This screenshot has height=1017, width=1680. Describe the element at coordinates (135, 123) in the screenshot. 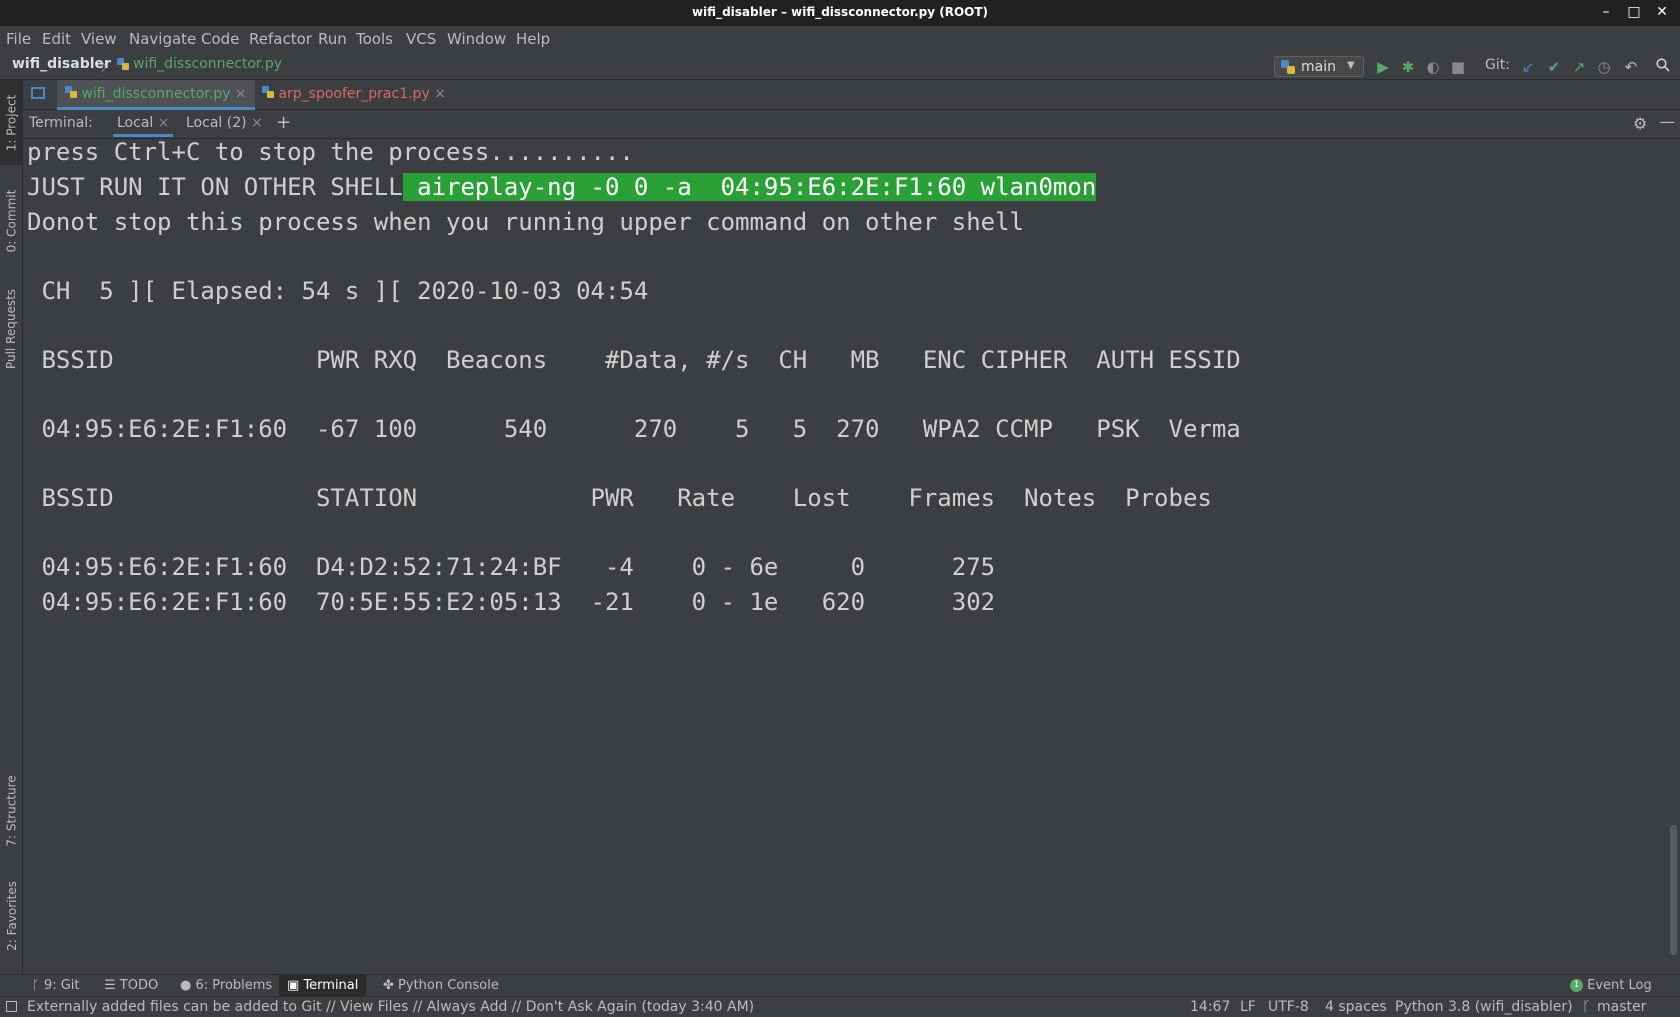

I see `terminal-tab-label: Local` at that location.